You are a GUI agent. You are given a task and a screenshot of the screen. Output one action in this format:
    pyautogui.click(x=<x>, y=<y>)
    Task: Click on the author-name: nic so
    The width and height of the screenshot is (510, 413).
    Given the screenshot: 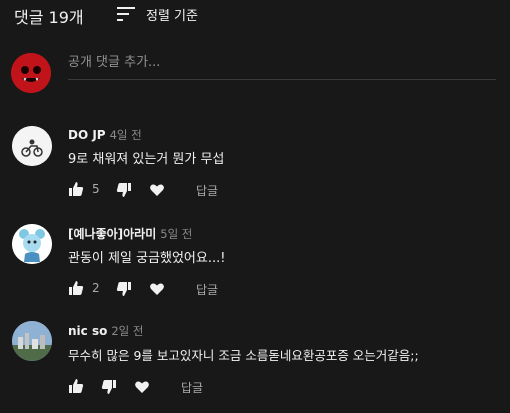 What is the action you would take?
    pyautogui.click(x=88, y=331)
    